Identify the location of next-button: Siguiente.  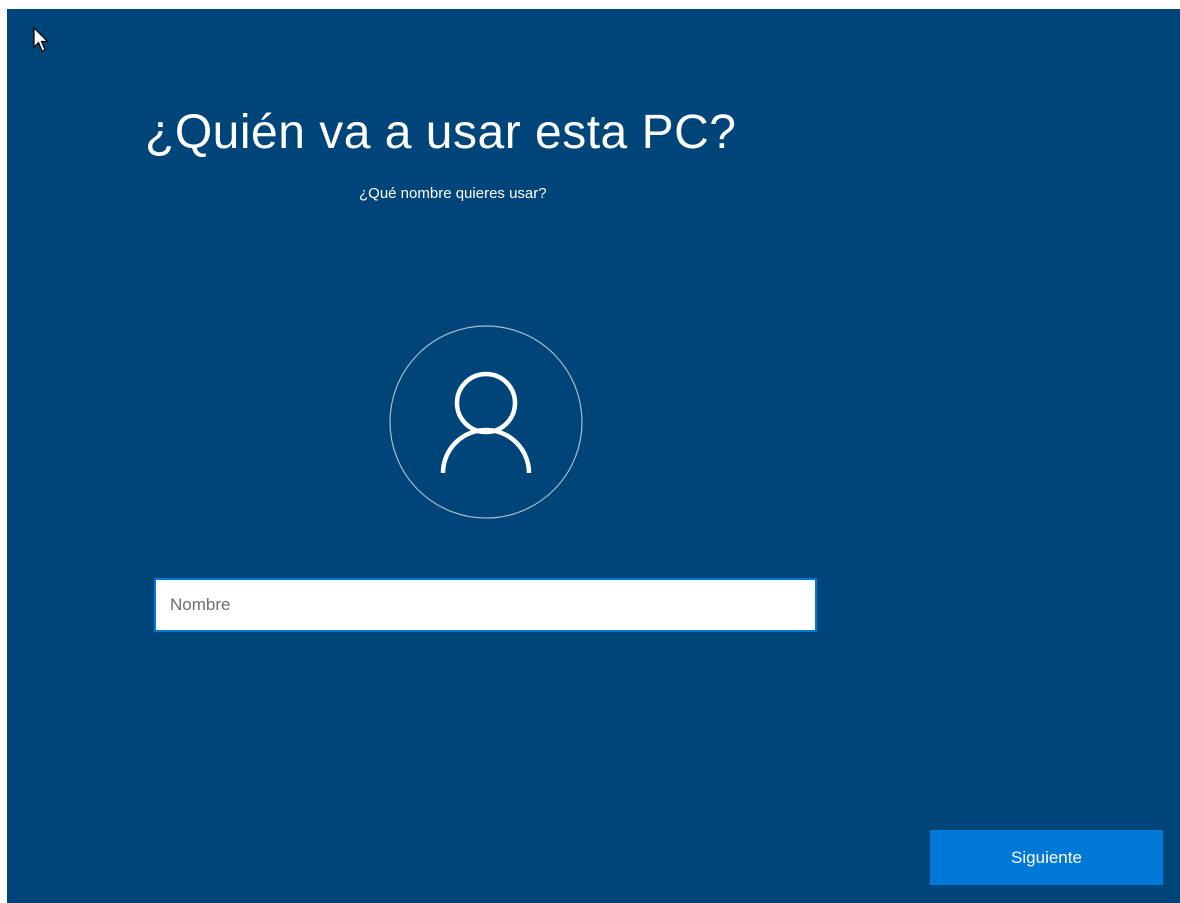
(1046, 857).